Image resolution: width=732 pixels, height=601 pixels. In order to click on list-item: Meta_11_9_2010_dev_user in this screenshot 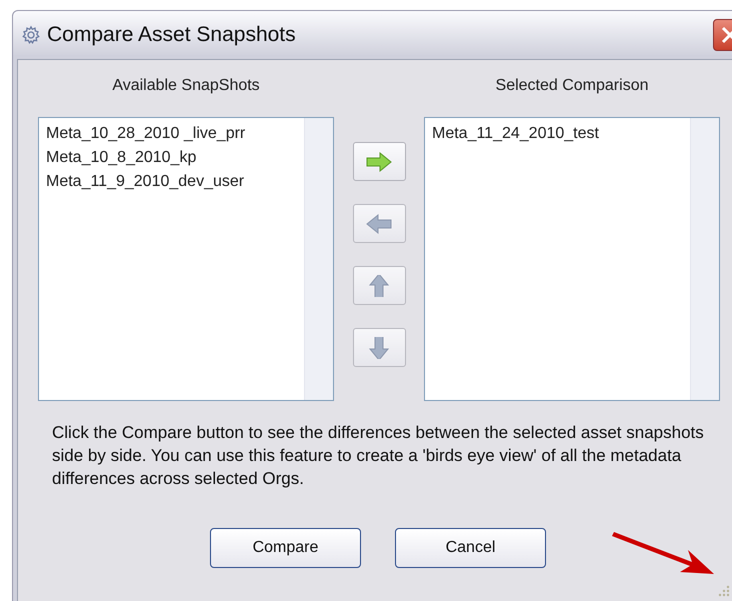, I will do `click(175, 182)`.